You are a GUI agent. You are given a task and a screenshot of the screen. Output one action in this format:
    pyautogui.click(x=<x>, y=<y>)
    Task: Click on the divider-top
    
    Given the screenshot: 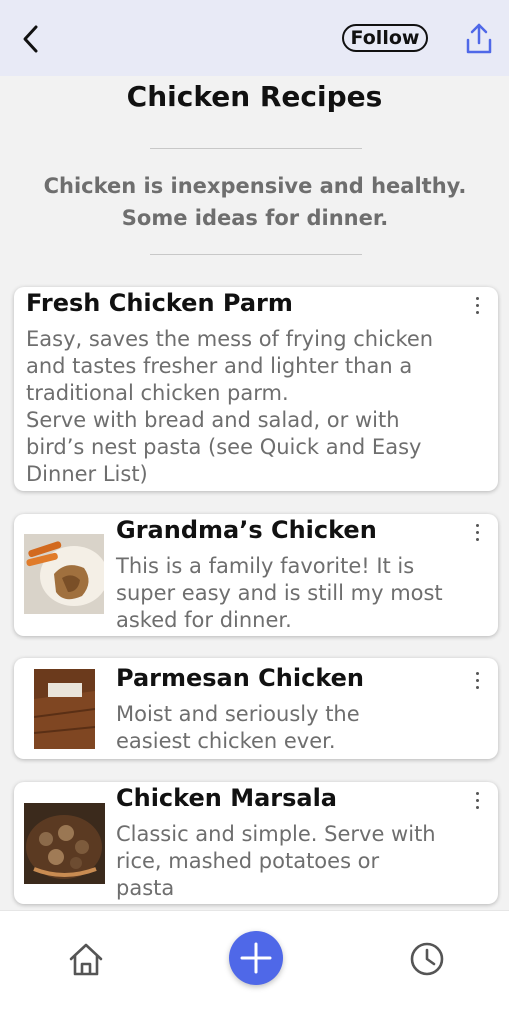 What is the action you would take?
    pyautogui.click(x=256, y=148)
    